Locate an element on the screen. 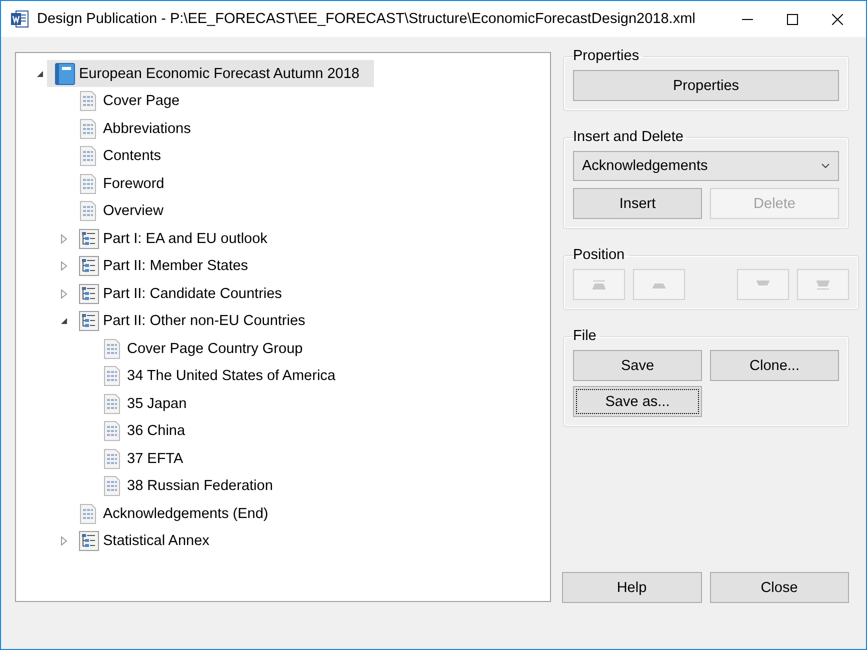  move-top-icon is located at coordinates (599, 285).